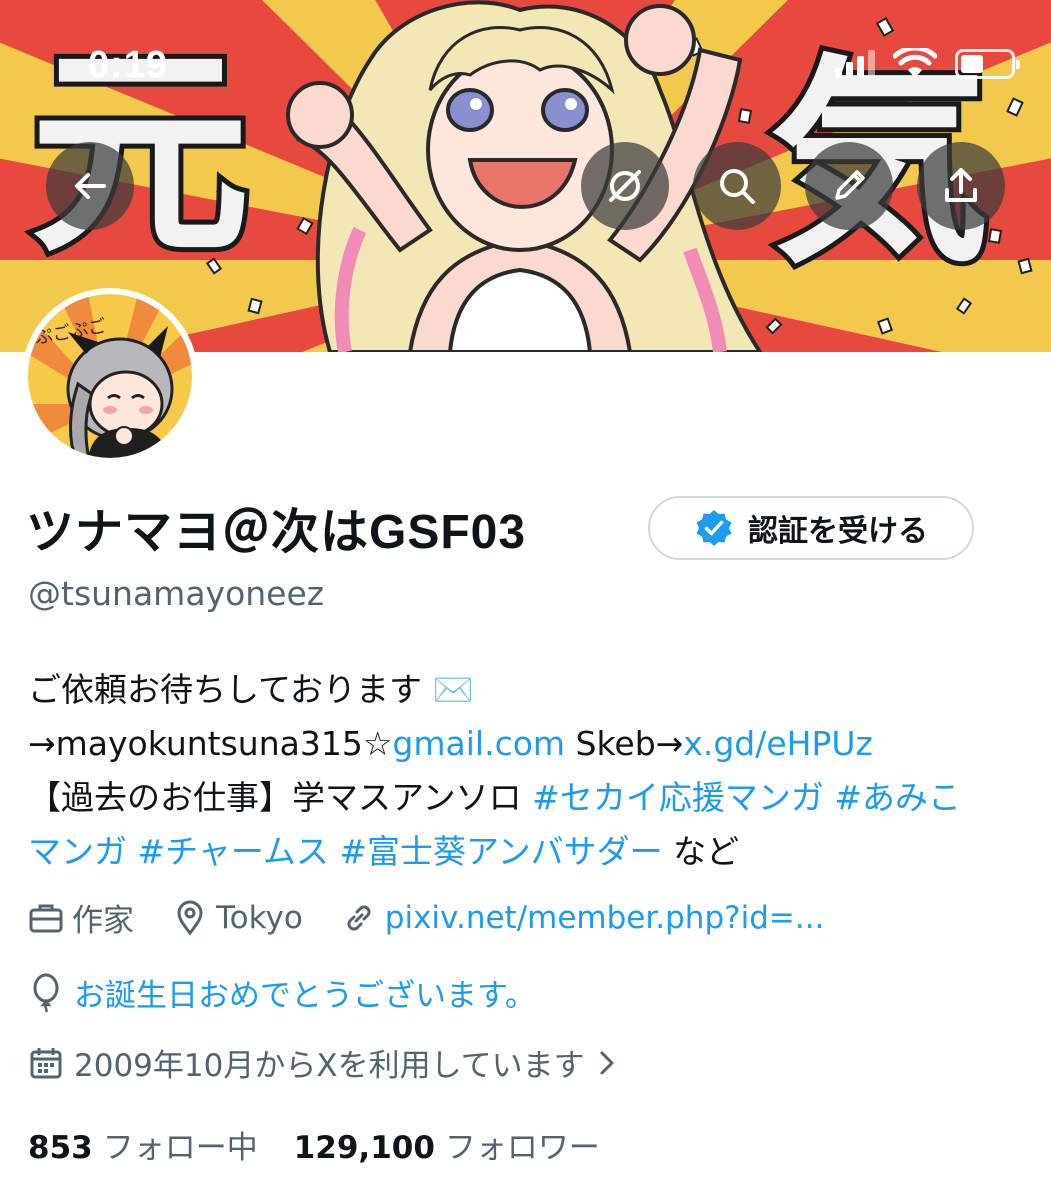 The image size is (1051, 1200). What do you see at coordinates (607, 1062) in the screenshot?
I see `chevron-right-icon` at bounding box center [607, 1062].